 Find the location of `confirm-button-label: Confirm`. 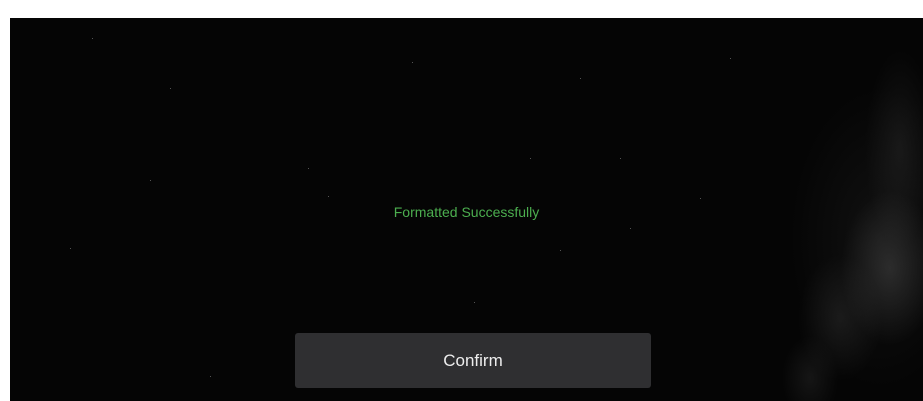

confirm-button-label: Confirm is located at coordinates (473, 360).